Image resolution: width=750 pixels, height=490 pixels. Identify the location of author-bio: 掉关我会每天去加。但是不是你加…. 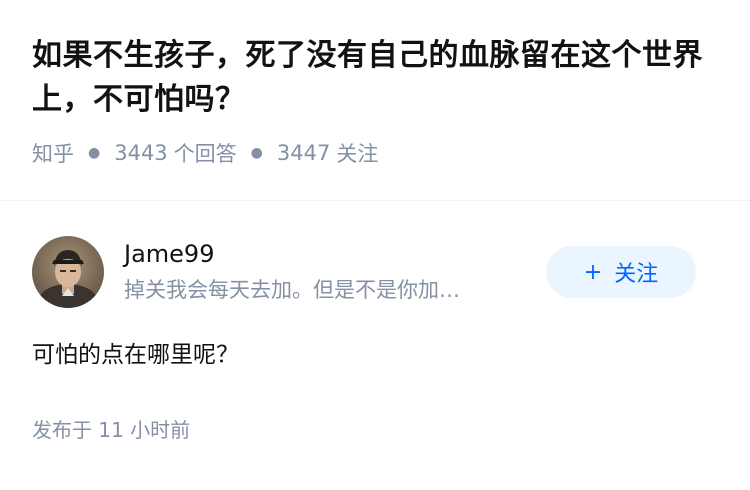
(292, 290).